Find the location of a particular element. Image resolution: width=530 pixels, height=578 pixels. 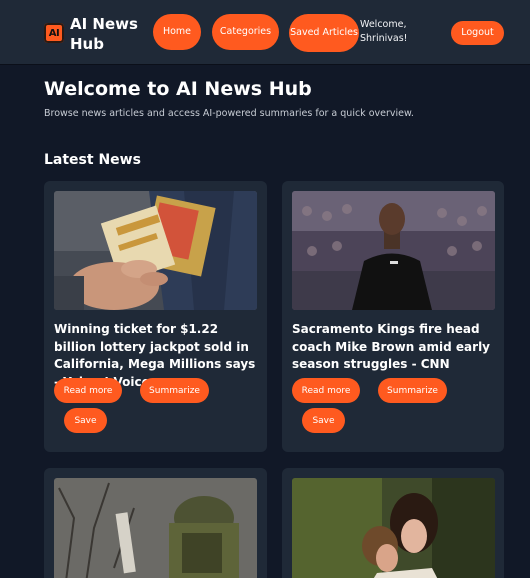

logout-button: Logout is located at coordinates (477, 33).